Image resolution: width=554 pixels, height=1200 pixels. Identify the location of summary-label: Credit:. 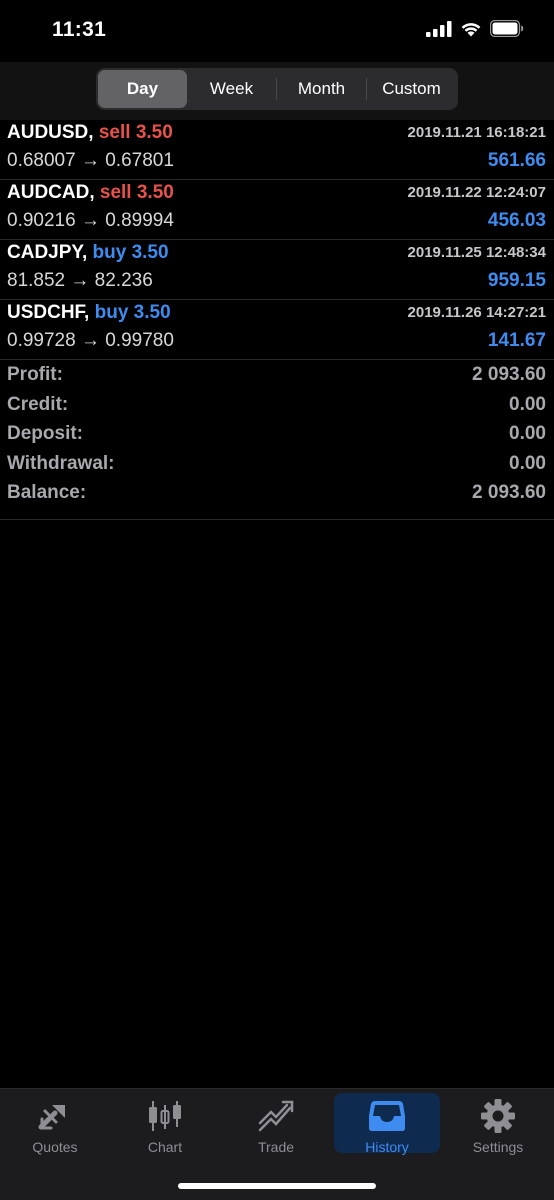
(38, 404).